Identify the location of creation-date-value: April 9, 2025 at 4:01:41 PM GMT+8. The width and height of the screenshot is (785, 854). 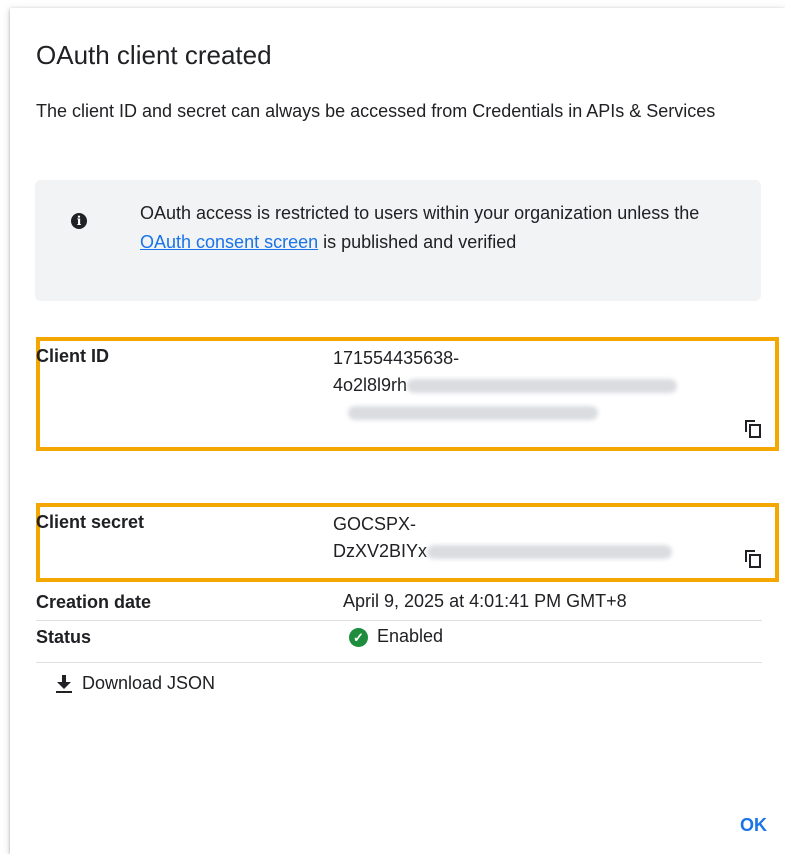
(485, 601).